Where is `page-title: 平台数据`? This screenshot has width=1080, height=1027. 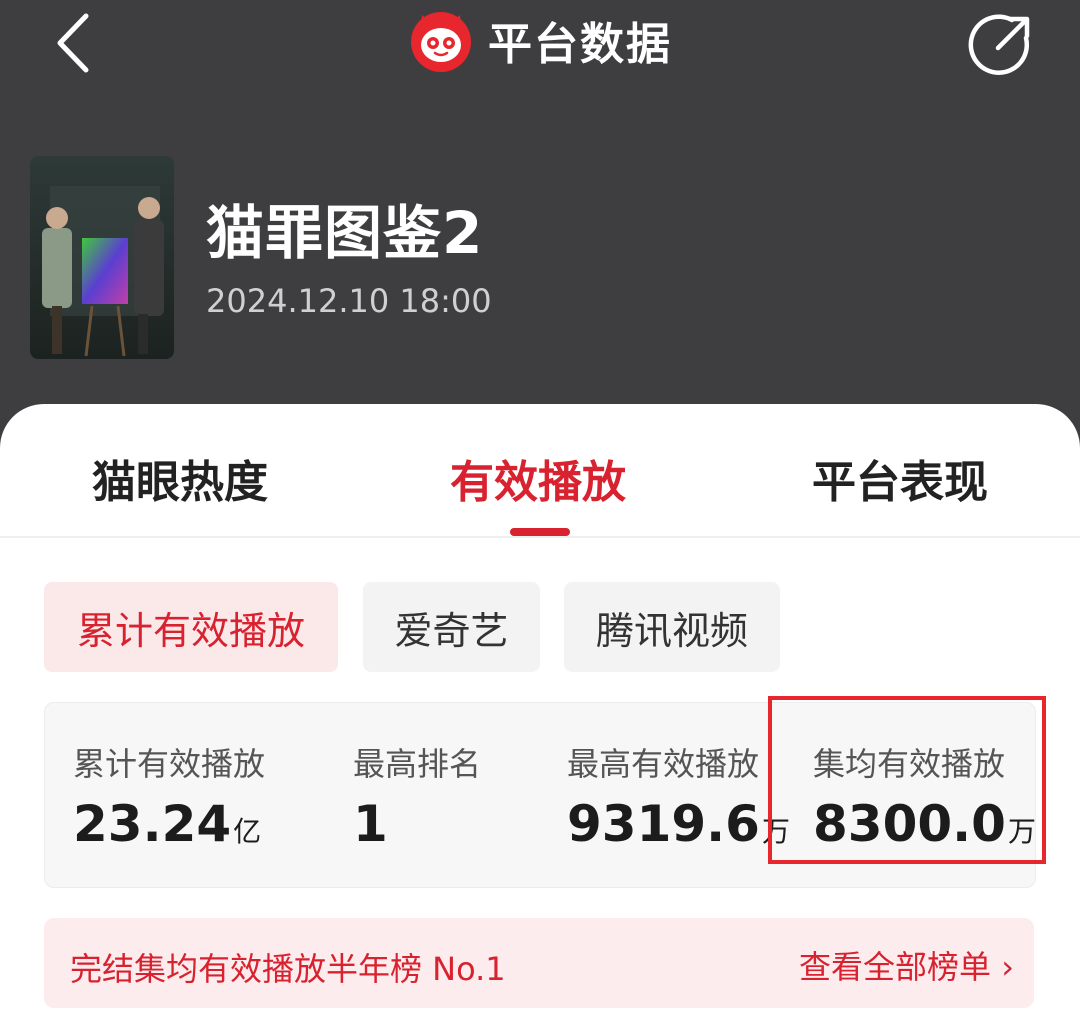 page-title: 平台数据 is located at coordinates (580, 44).